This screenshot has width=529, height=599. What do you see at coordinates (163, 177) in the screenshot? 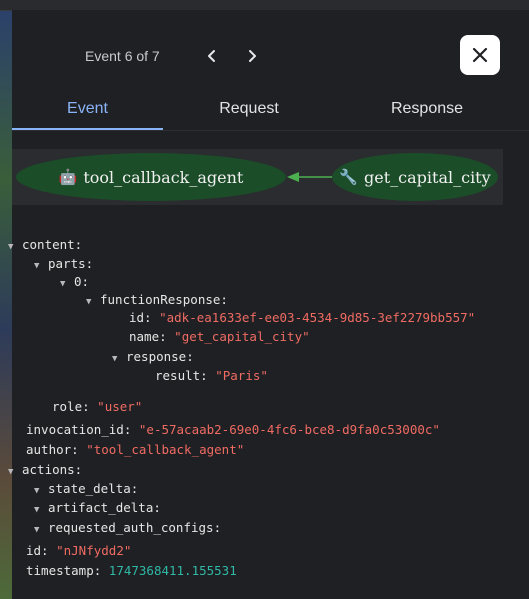
I see `graph-node-agent-label: tool_callback_agent` at bounding box center [163, 177].